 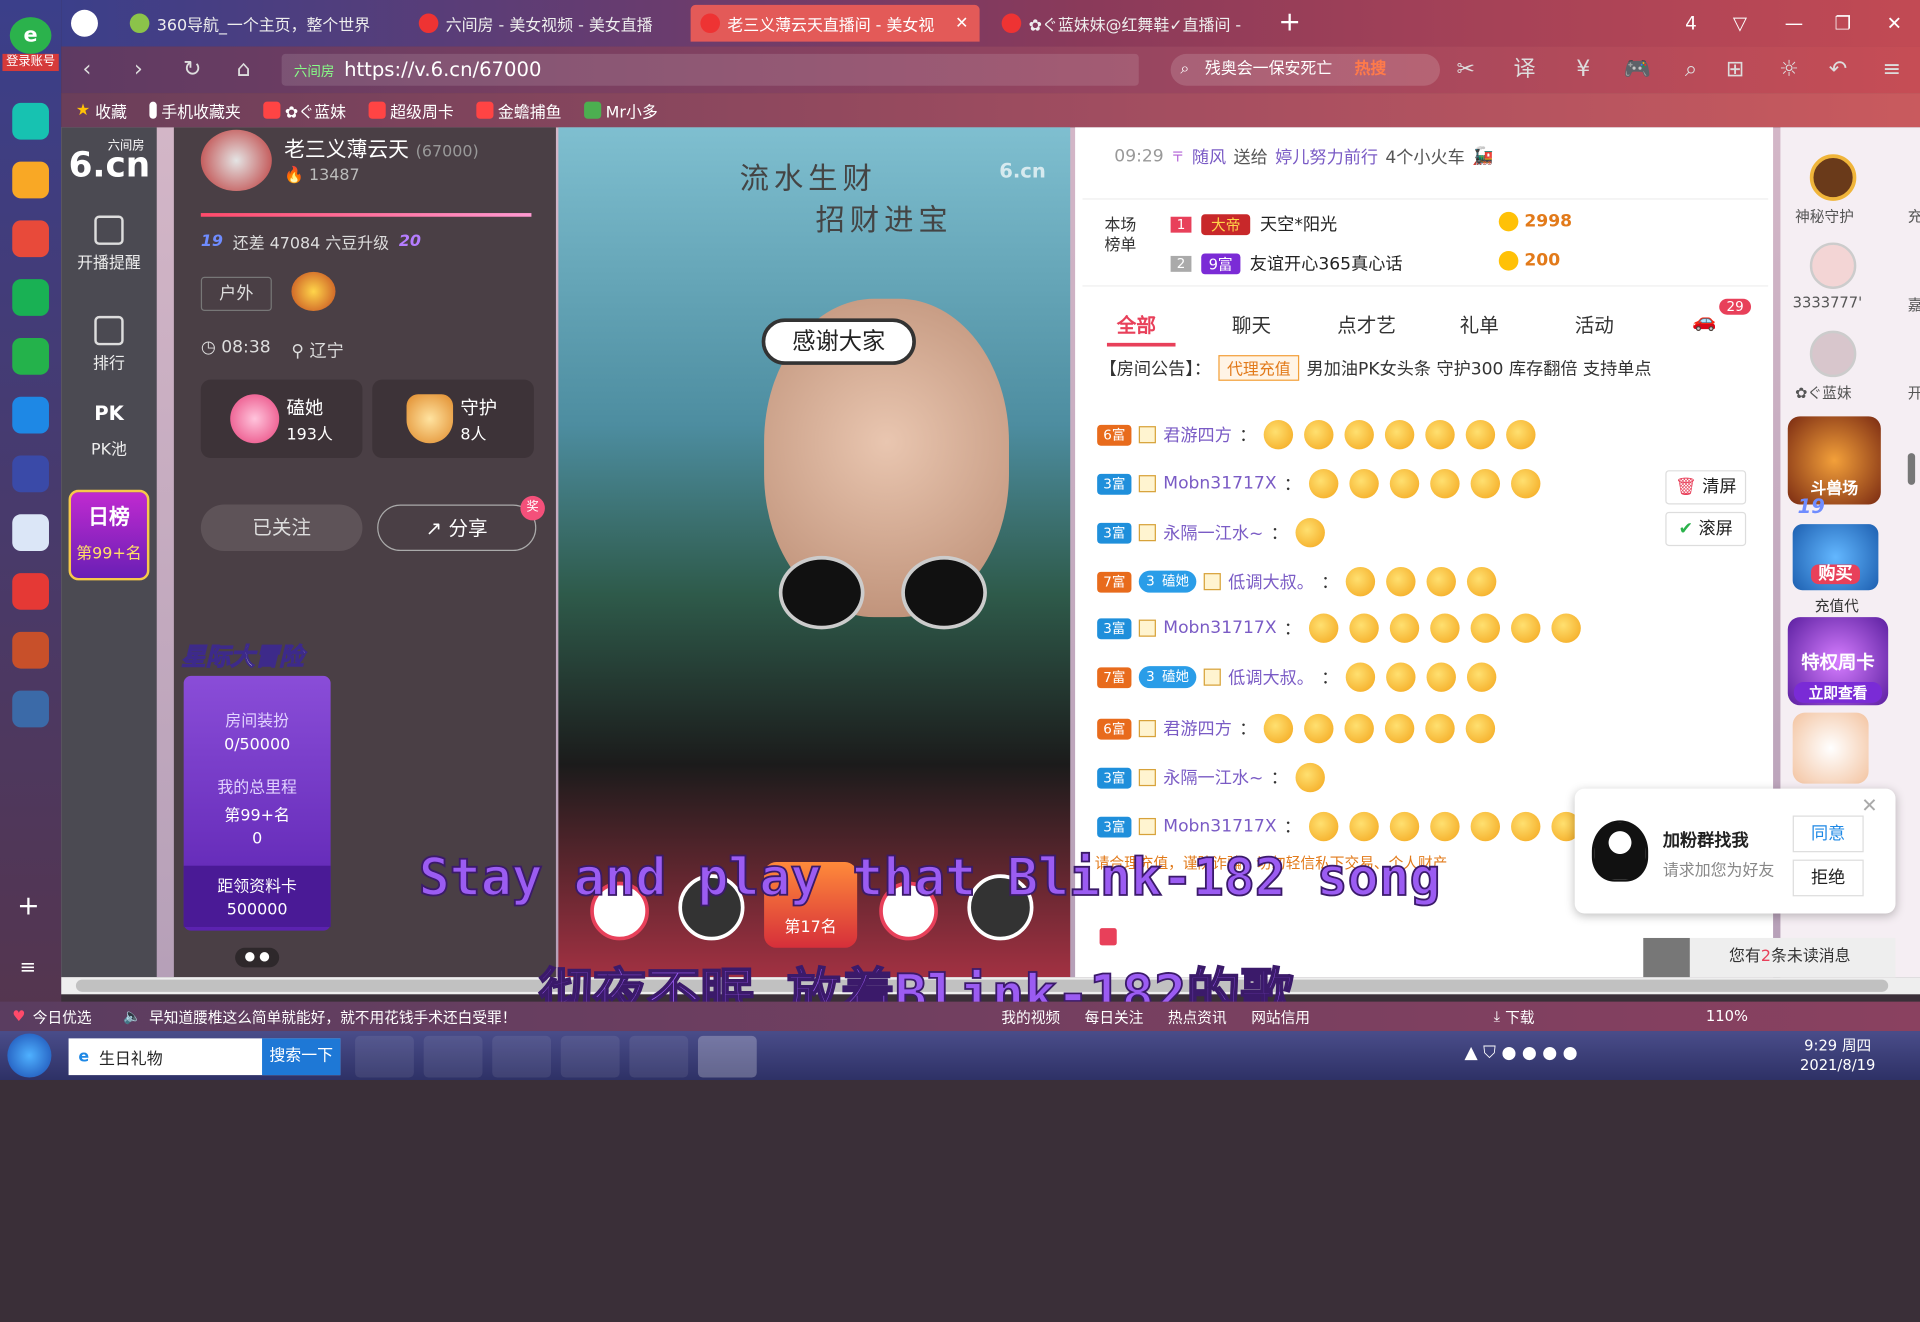 I want to click on brightness-icon: ☼, so click(x=1789, y=69).